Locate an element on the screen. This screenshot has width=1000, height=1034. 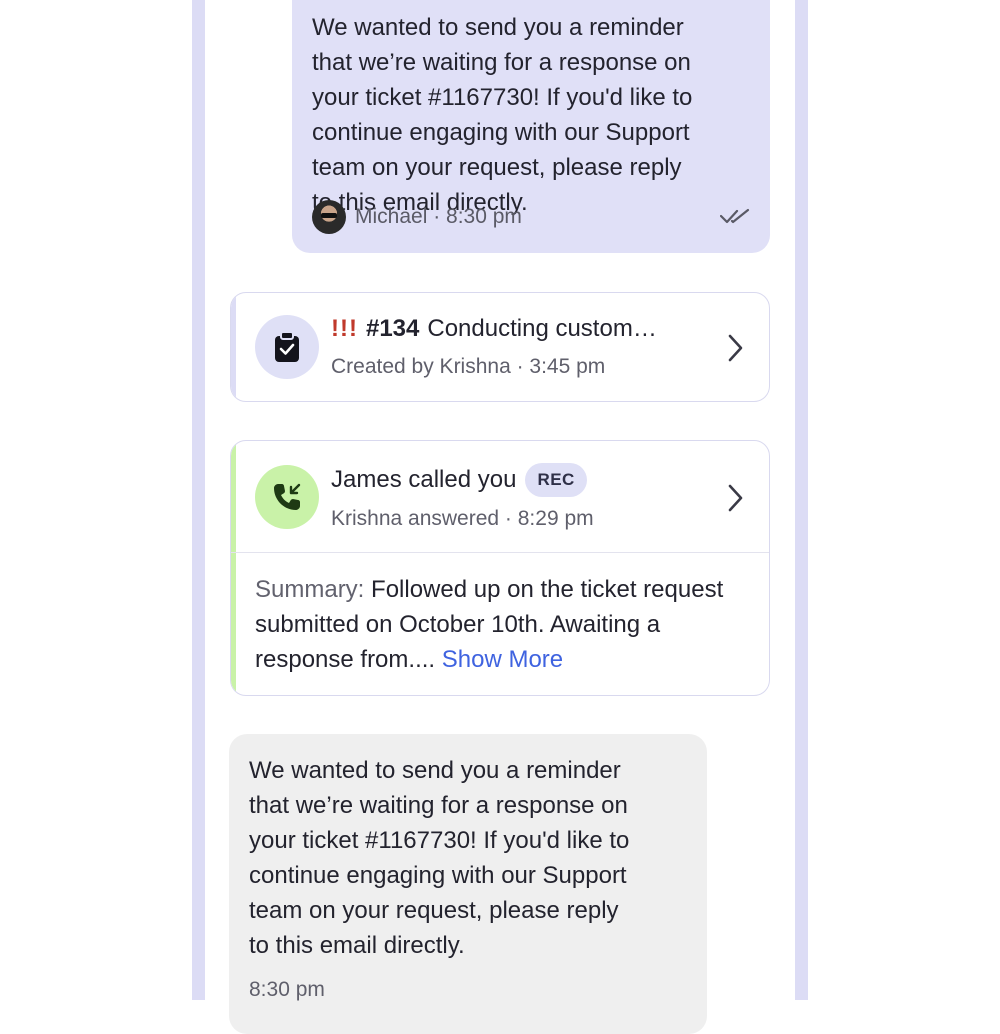
recording-badge: REC is located at coordinates (556, 480).